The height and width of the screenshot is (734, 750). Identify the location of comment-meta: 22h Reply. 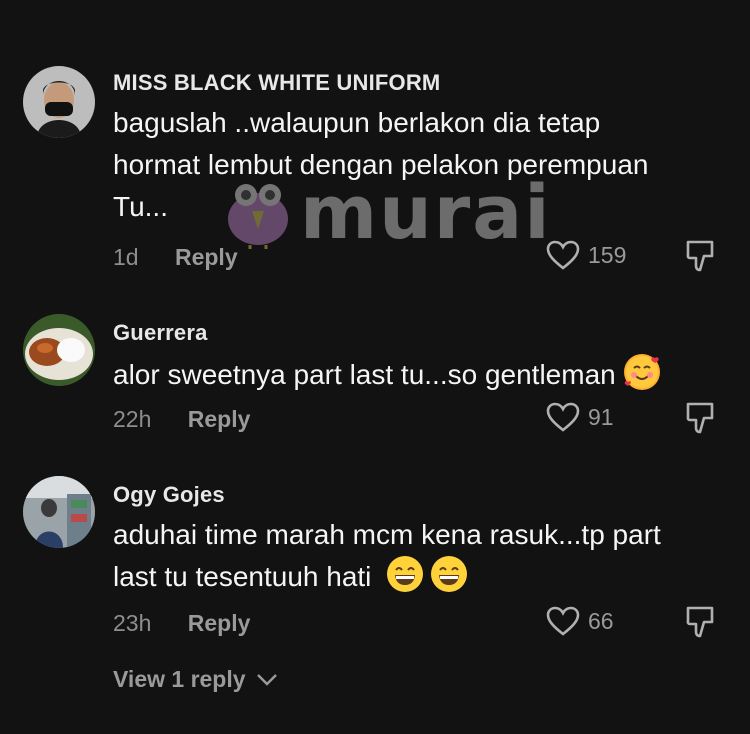
(181, 419).